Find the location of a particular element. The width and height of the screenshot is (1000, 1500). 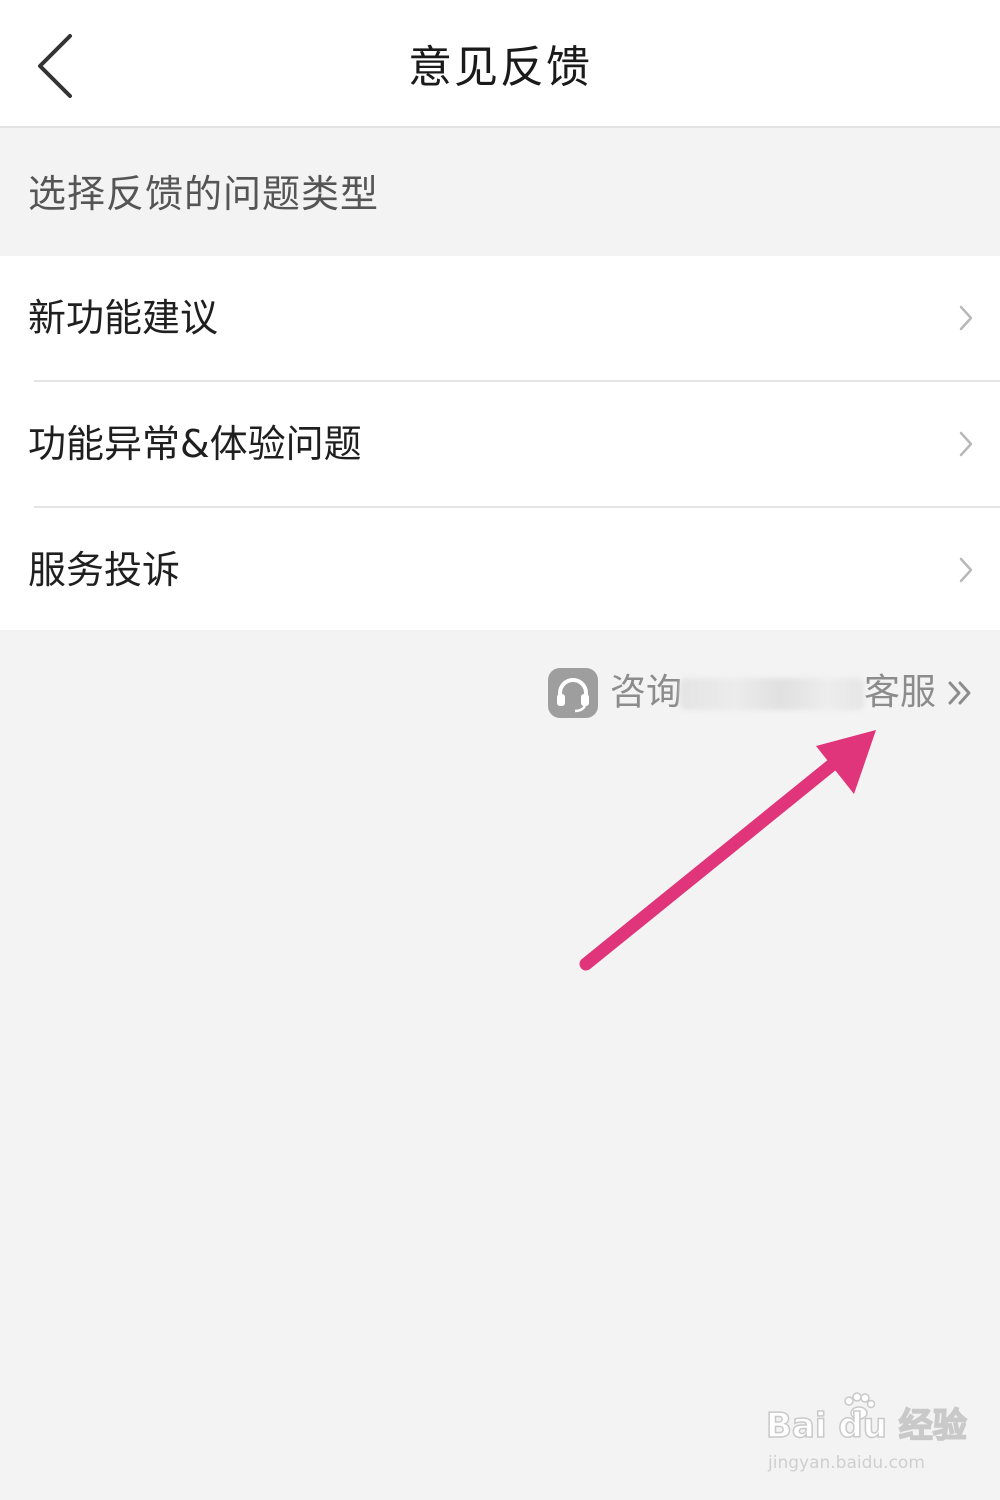

list-item-label: 服务投诉 is located at coordinates (104, 570).